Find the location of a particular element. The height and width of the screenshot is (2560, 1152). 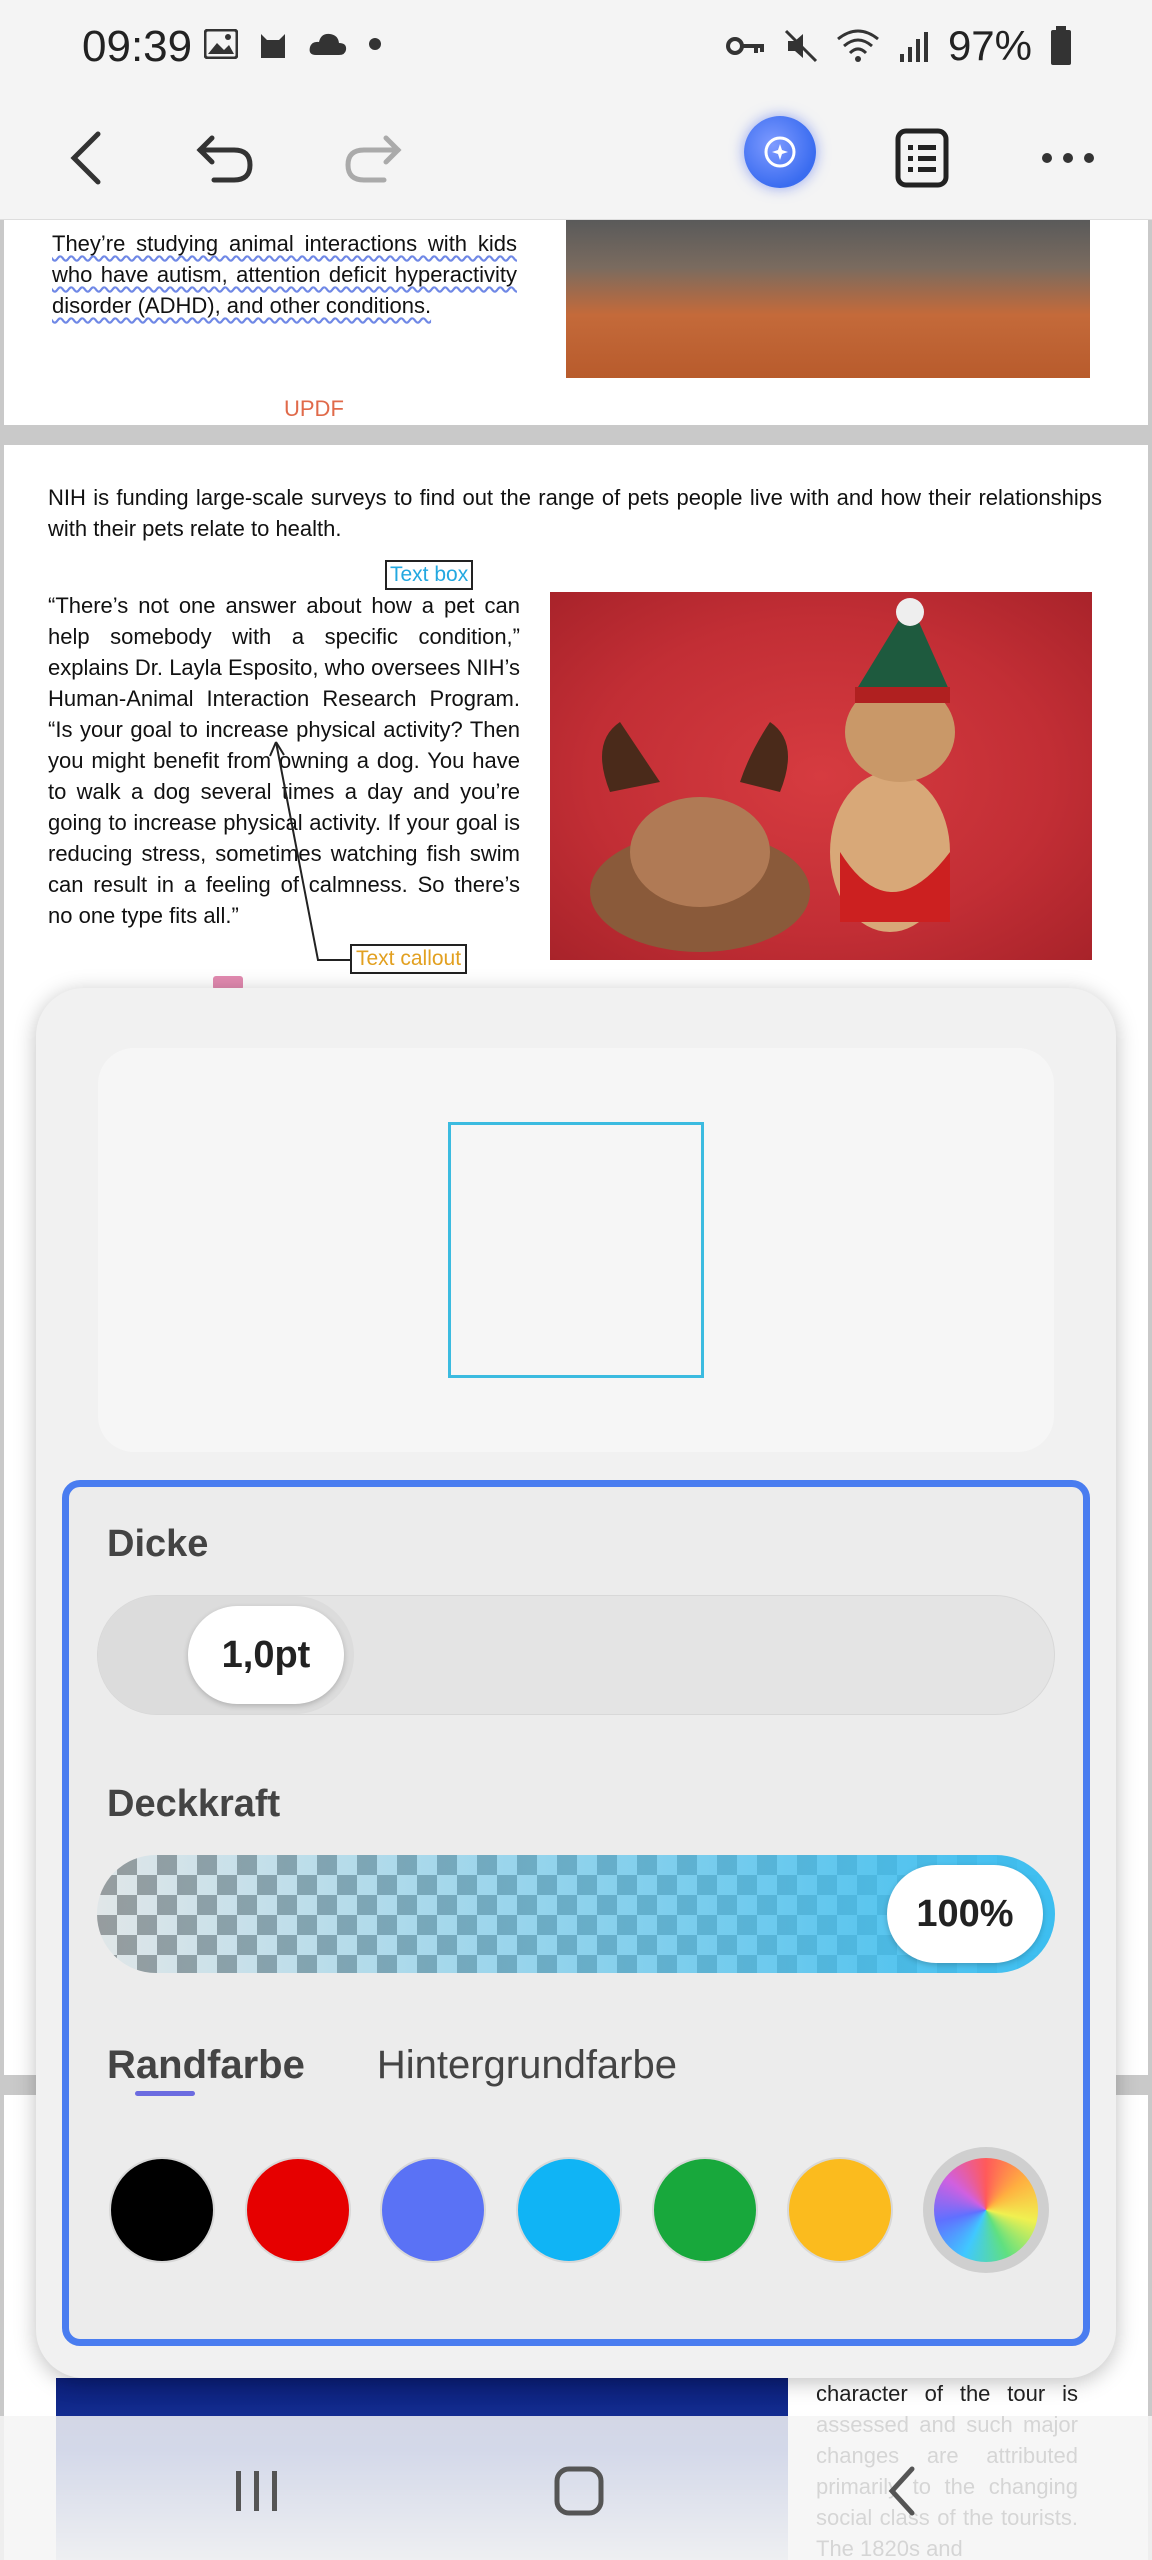

gallery-icon is located at coordinates (221, 44).